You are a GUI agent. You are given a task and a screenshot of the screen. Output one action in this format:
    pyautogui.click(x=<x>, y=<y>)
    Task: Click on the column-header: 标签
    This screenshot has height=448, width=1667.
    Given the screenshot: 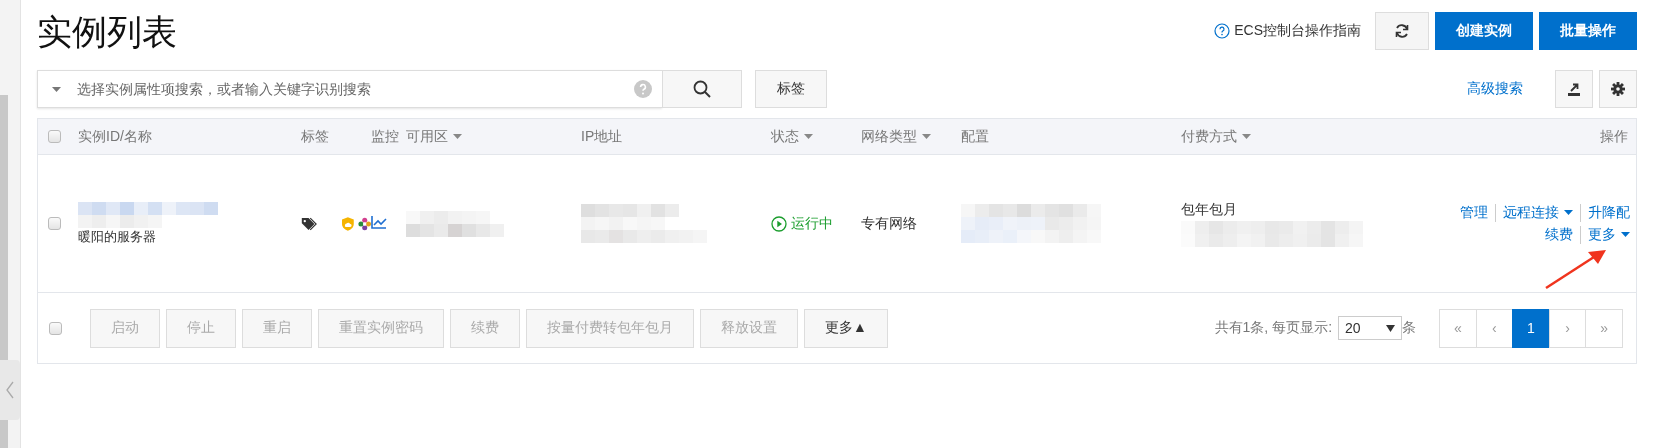 What is the action you would take?
    pyautogui.click(x=315, y=136)
    